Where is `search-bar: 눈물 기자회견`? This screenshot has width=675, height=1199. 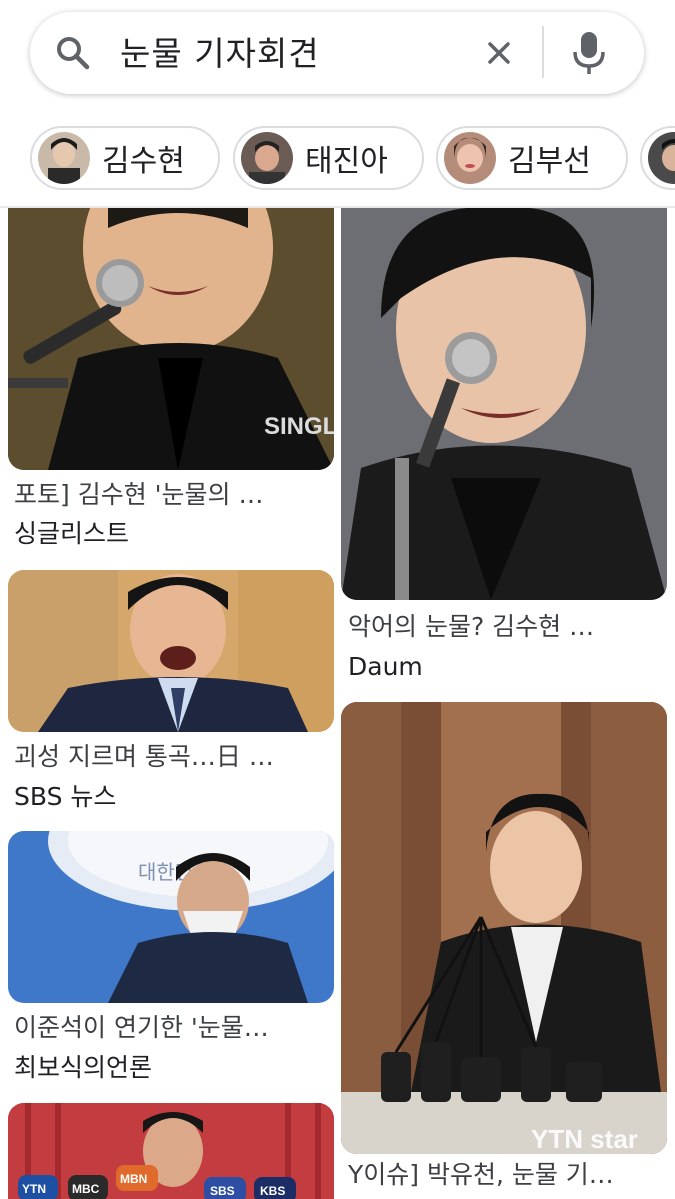
search-bar: 눈물 기자회견 is located at coordinates (337, 53).